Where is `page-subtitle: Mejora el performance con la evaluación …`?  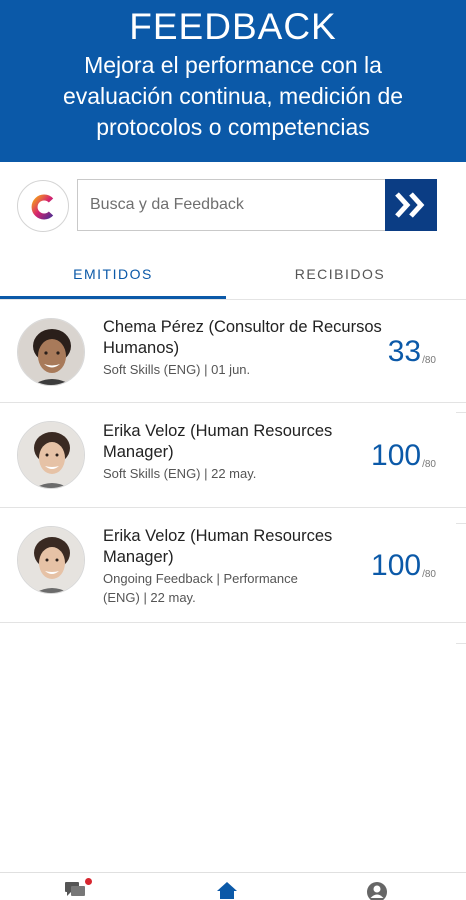 page-subtitle: Mejora el performance con la evaluación … is located at coordinates (233, 96).